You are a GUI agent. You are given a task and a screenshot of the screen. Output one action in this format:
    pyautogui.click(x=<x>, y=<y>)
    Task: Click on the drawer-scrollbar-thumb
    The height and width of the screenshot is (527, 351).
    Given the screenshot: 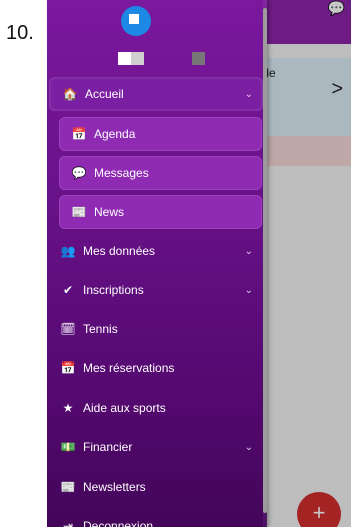 What is the action you would take?
    pyautogui.click(x=265, y=260)
    